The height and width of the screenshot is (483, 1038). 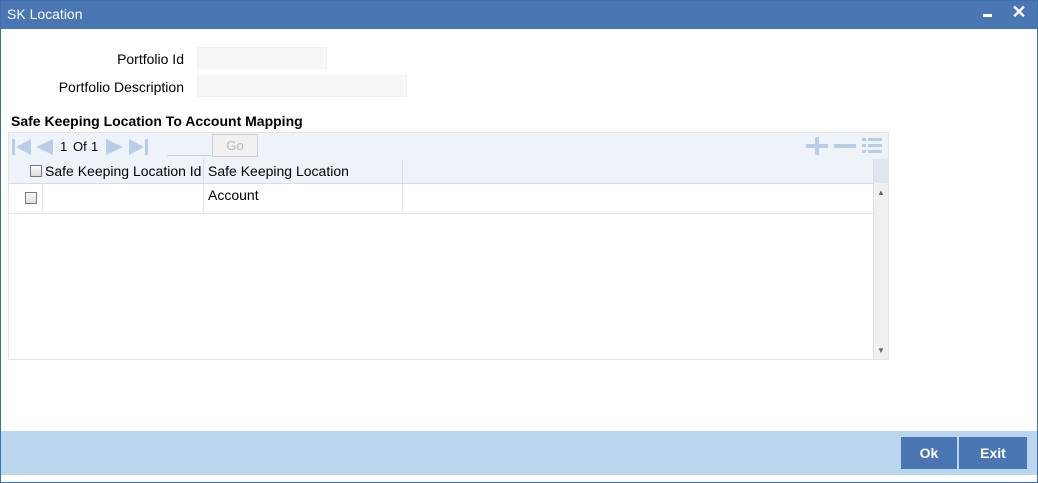 What do you see at coordinates (881, 259) in the screenshot?
I see `vertical-scrollbar: ▲ ▼` at bounding box center [881, 259].